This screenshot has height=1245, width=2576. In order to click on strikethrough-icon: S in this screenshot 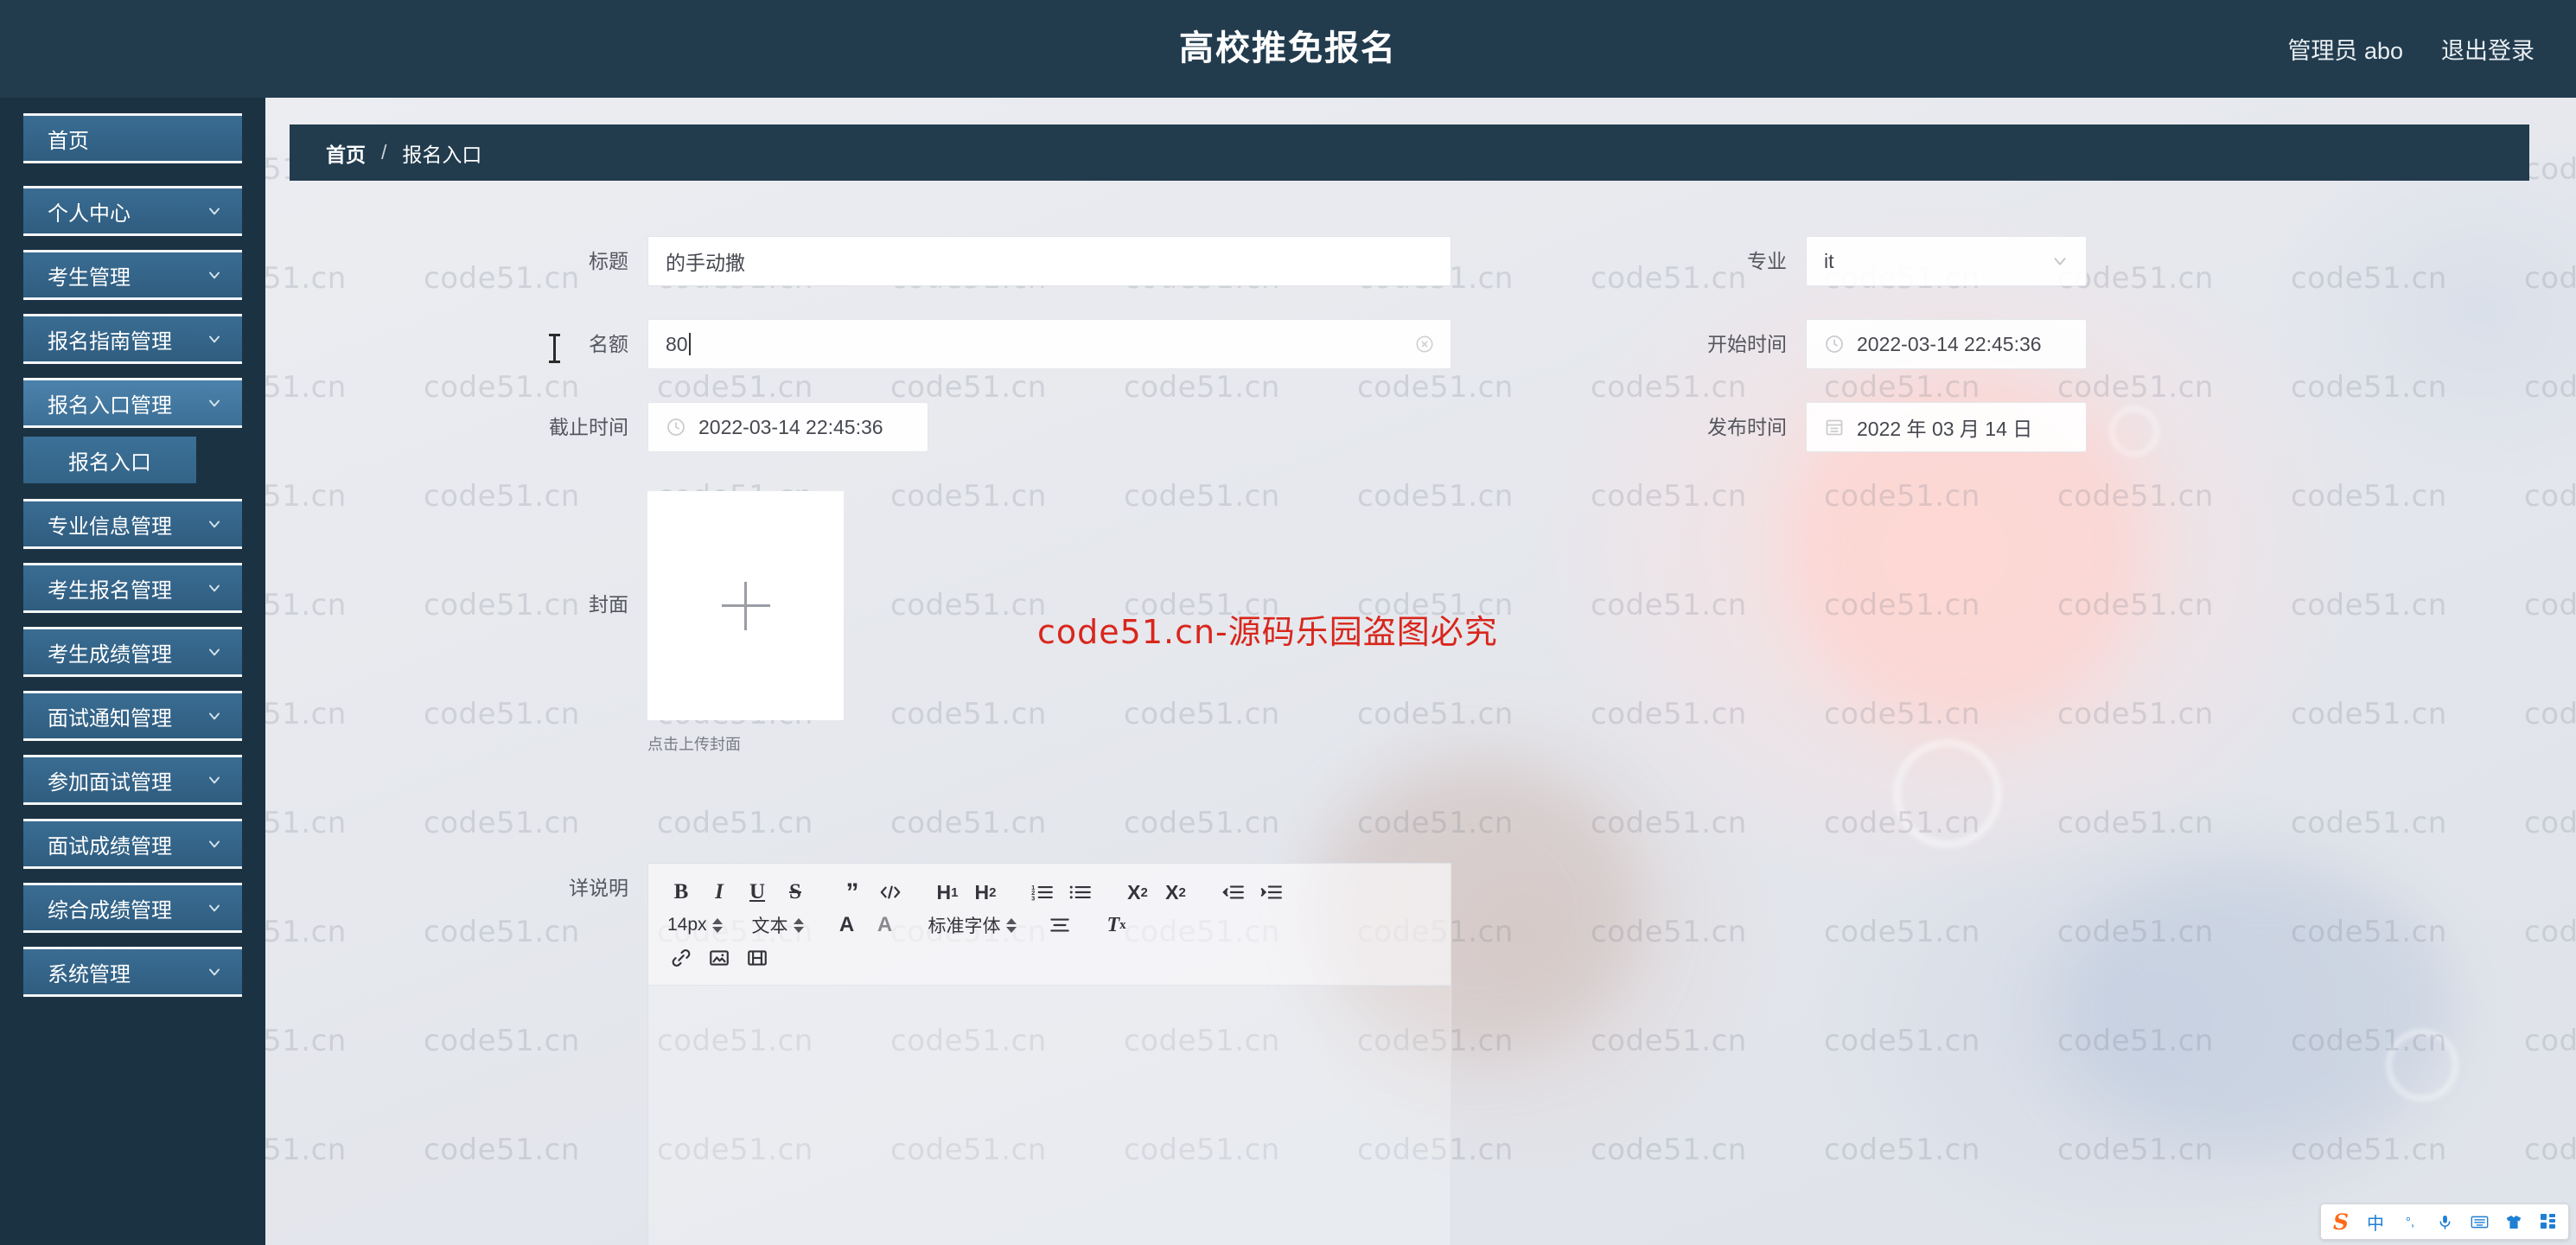, I will do `click(795, 892)`.